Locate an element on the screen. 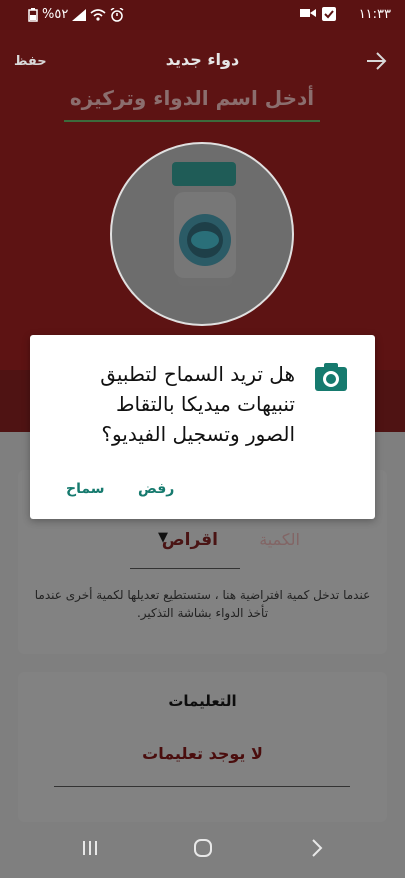 This screenshot has height=878, width=405. check-icon is located at coordinates (329, 14).